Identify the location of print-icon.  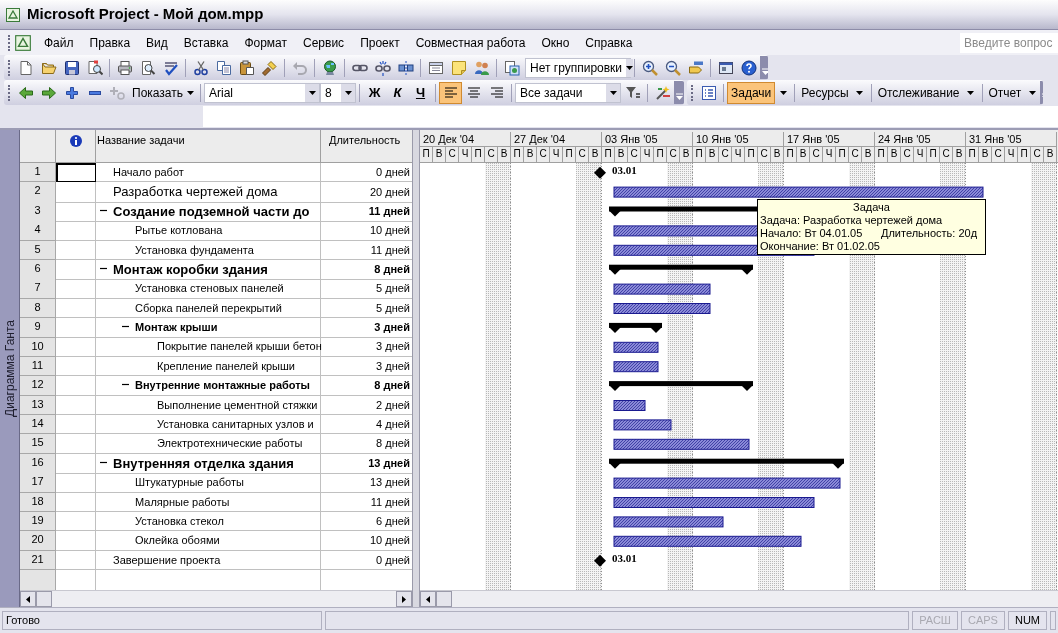
(124, 67).